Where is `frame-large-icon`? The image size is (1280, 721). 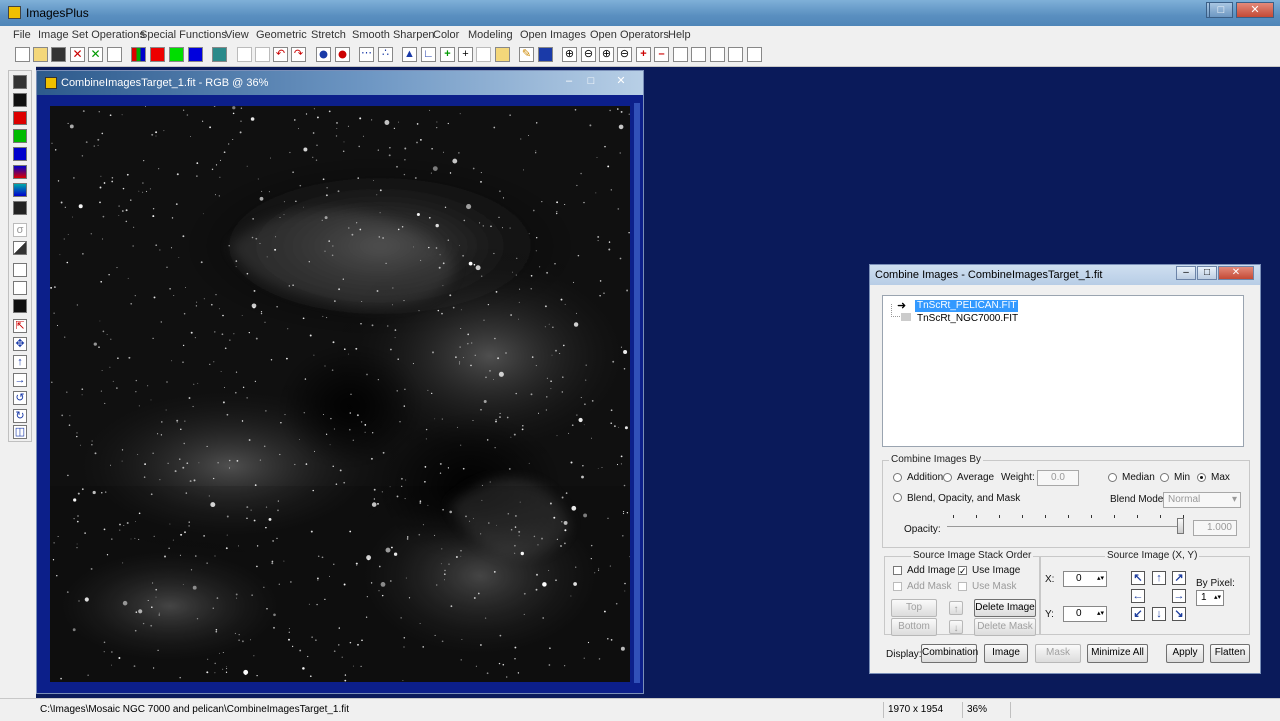 frame-large-icon is located at coordinates (680, 54).